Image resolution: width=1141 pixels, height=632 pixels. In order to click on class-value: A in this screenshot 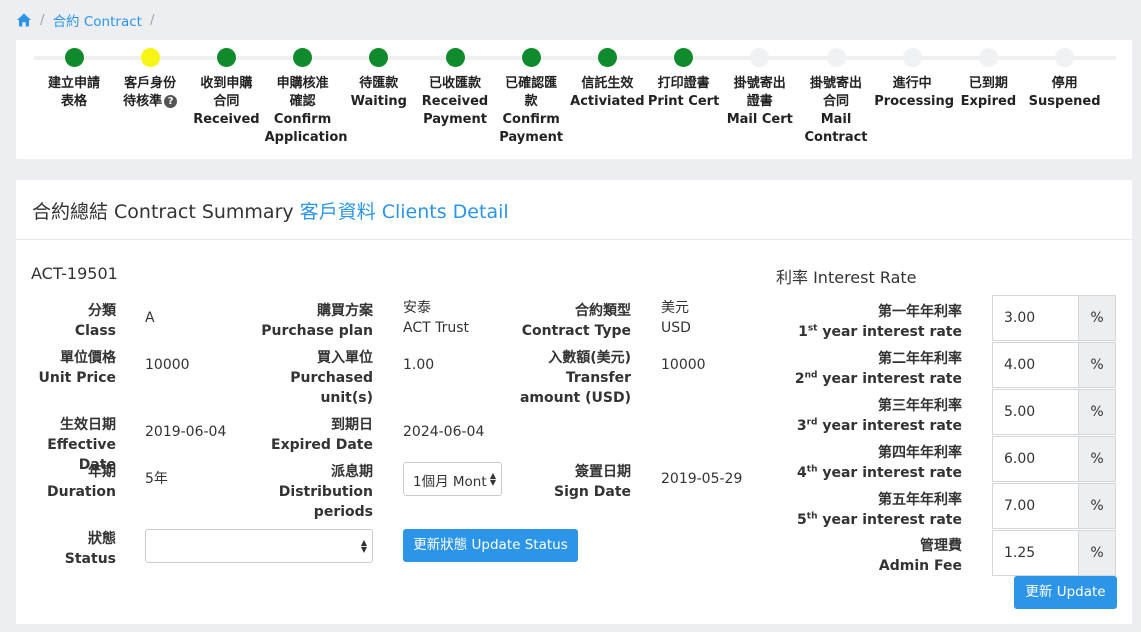, I will do `click(150, 318)`.